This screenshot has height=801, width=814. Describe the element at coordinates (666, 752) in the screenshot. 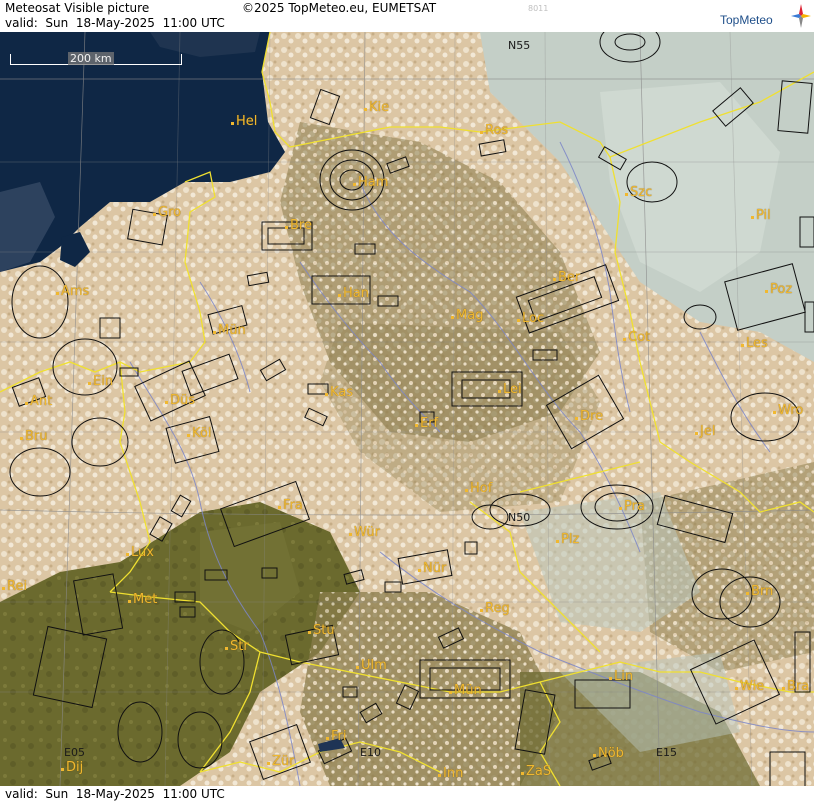

I see `grid-label-e15: E15` at that location.